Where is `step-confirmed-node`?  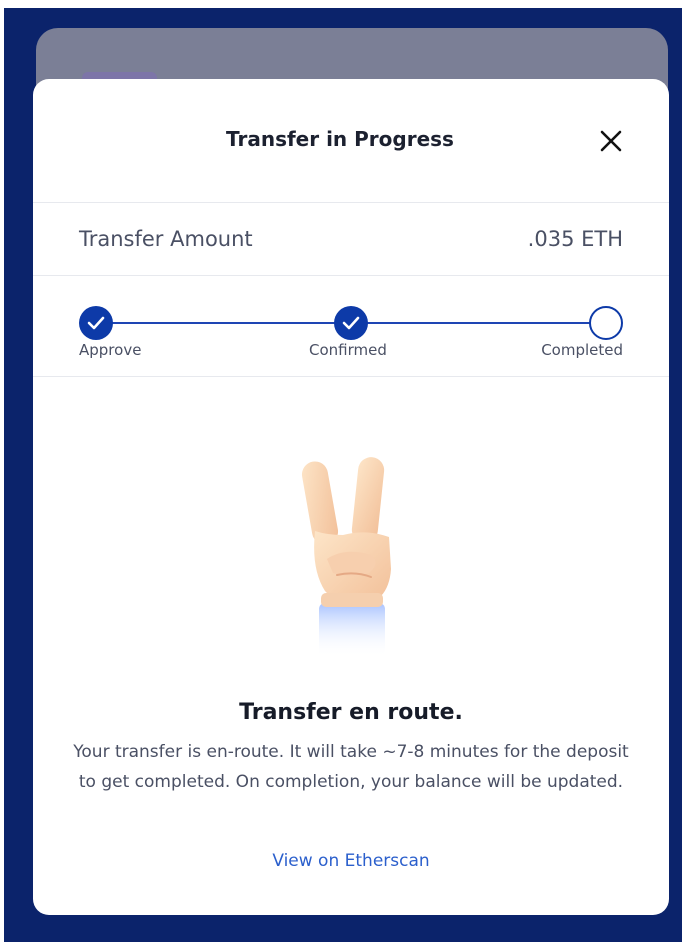 step-confirmed-node is located at coordinates (351, 323).